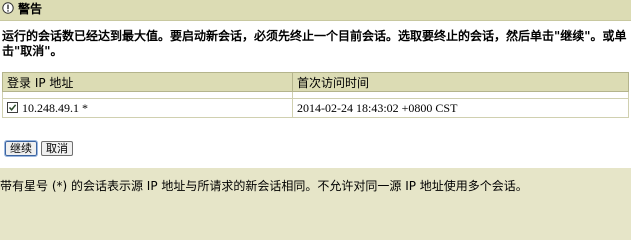 This screenshot has height=240, width=631. I want to click on column-header-first-access-time: 首次访问时间, so click(460, 82).